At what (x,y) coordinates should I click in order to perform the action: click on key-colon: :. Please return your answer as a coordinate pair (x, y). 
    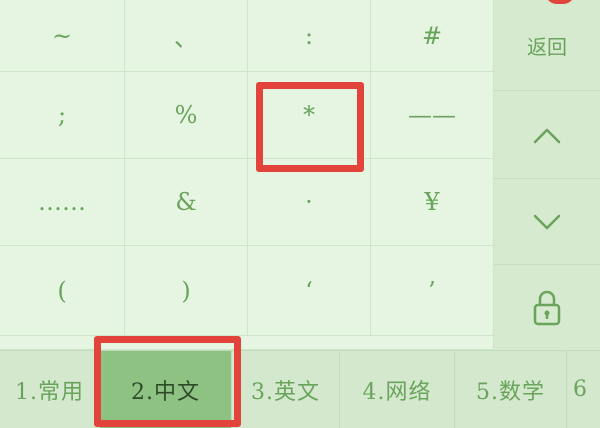
    Looking at the image, I should click on (309, 36).